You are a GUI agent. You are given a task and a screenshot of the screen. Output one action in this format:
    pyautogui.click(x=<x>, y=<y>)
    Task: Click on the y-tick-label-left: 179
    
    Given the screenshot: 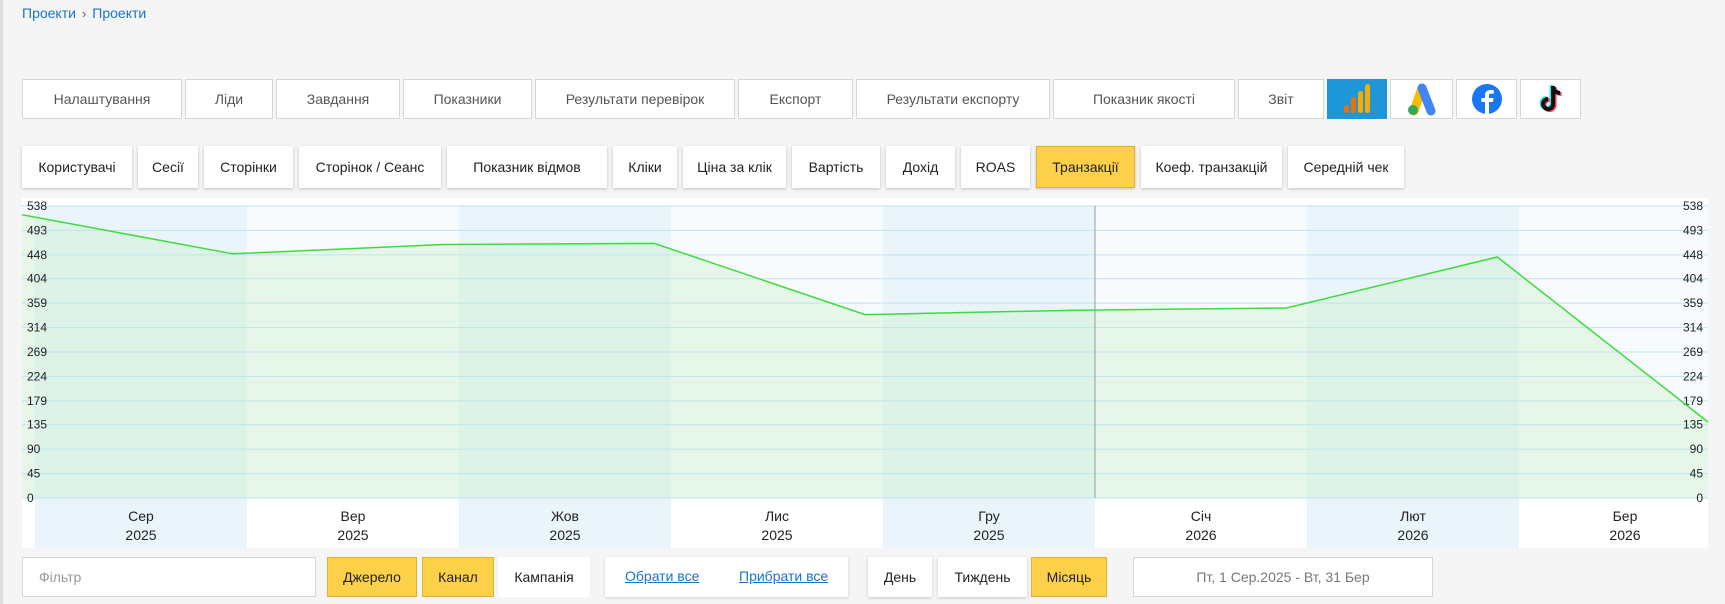 What is the action you would take?
    pyautogui.click(x=37, y=401)
    